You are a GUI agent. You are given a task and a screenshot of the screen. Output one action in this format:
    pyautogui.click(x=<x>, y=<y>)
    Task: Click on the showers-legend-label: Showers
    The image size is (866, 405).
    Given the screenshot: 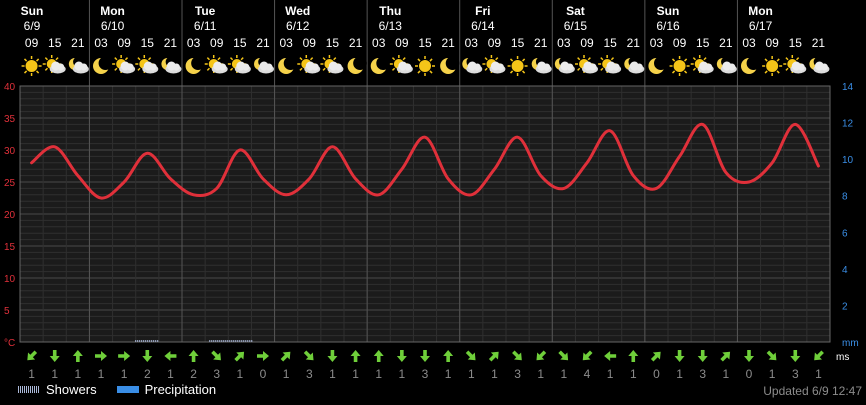 What is the action you would take?
    pyautogui.click(x=71, y=389)
    